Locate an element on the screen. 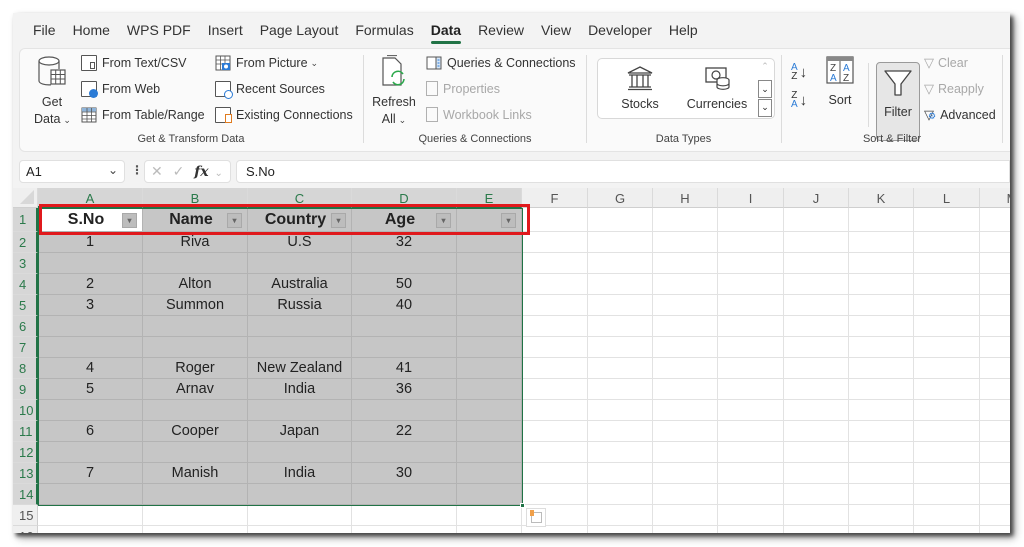  row-header-12: 12 is located at coordinates (25, 452).